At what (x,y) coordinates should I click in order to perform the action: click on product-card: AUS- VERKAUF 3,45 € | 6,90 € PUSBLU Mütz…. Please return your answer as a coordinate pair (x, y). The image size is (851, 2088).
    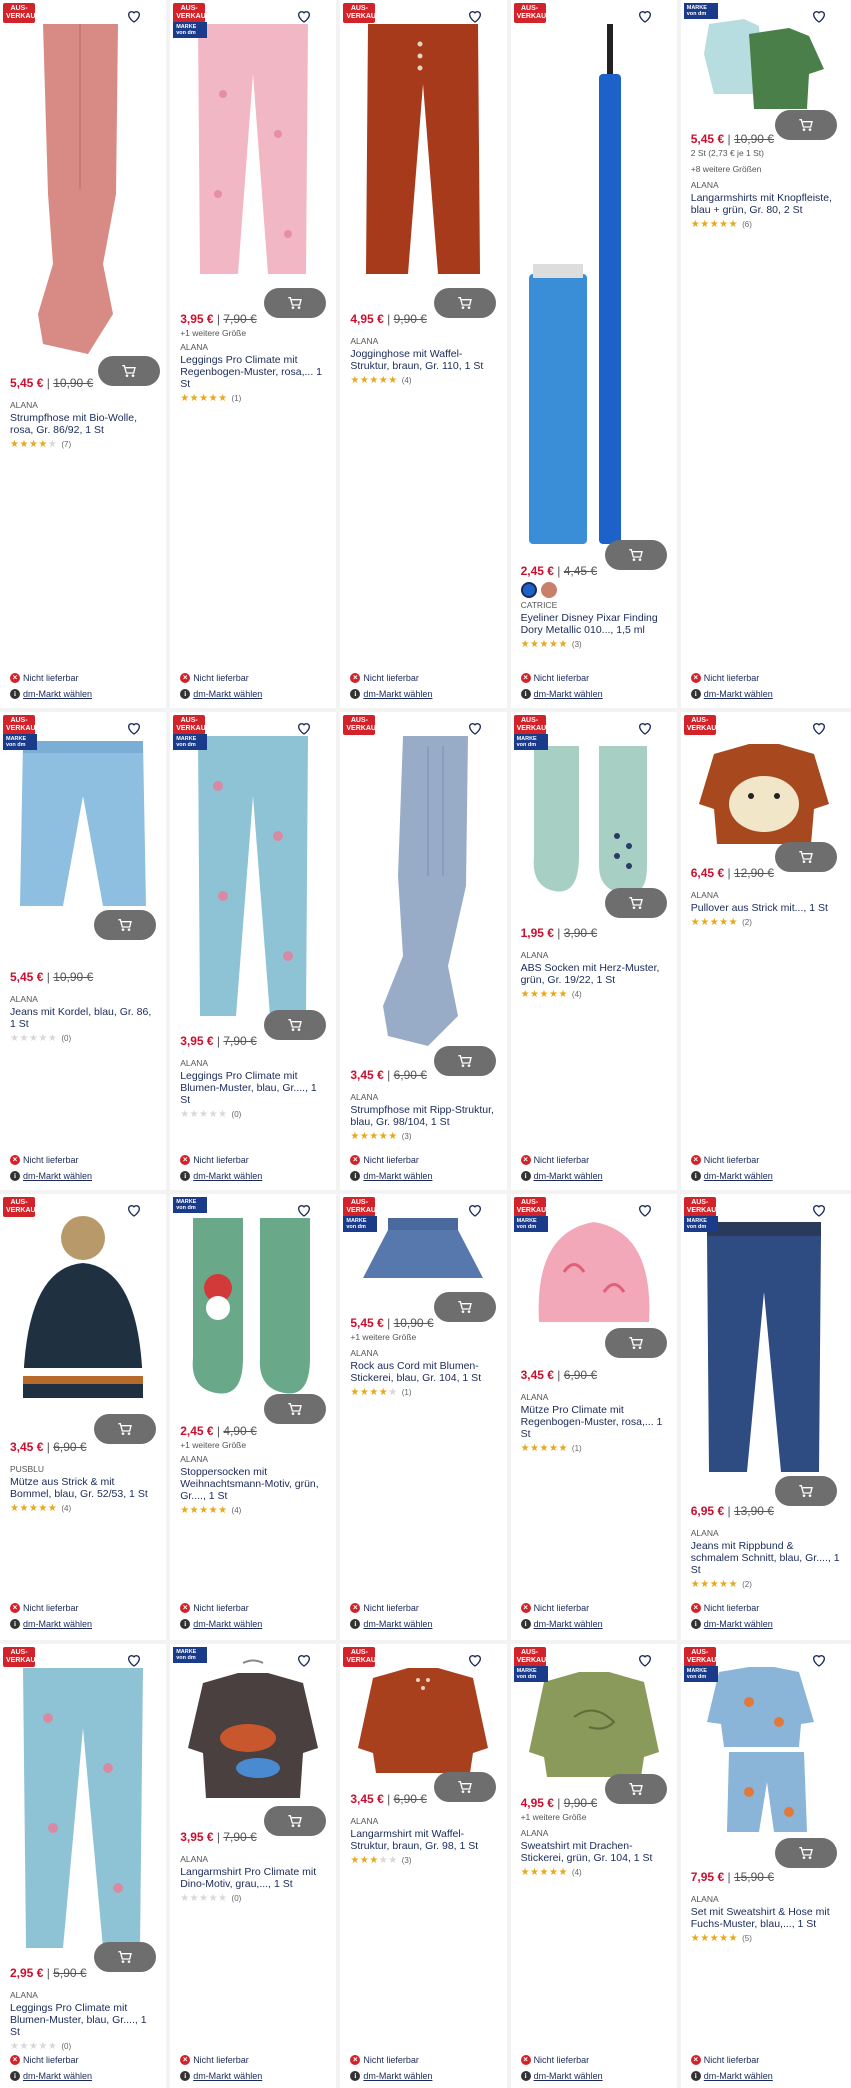
    Looking at the image, I should click on (85, 1417).